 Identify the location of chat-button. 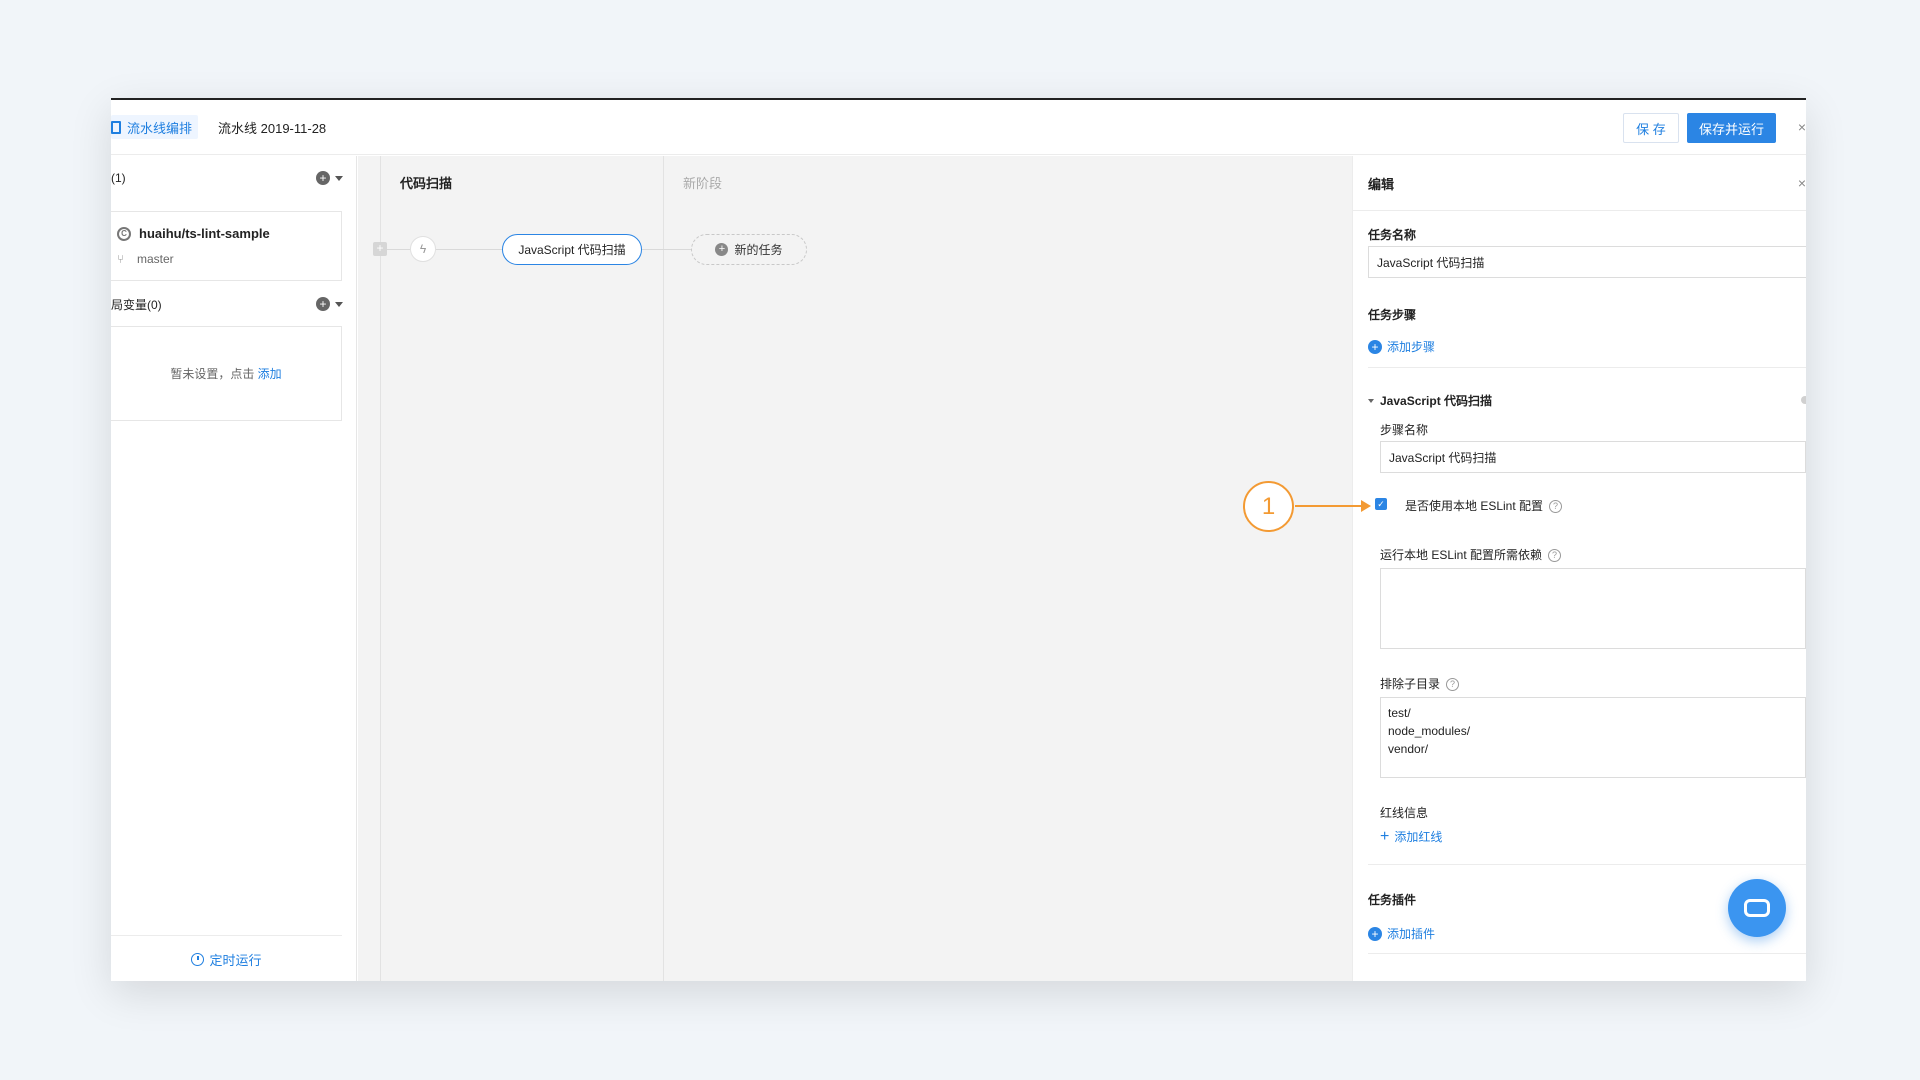
(1757, 908).